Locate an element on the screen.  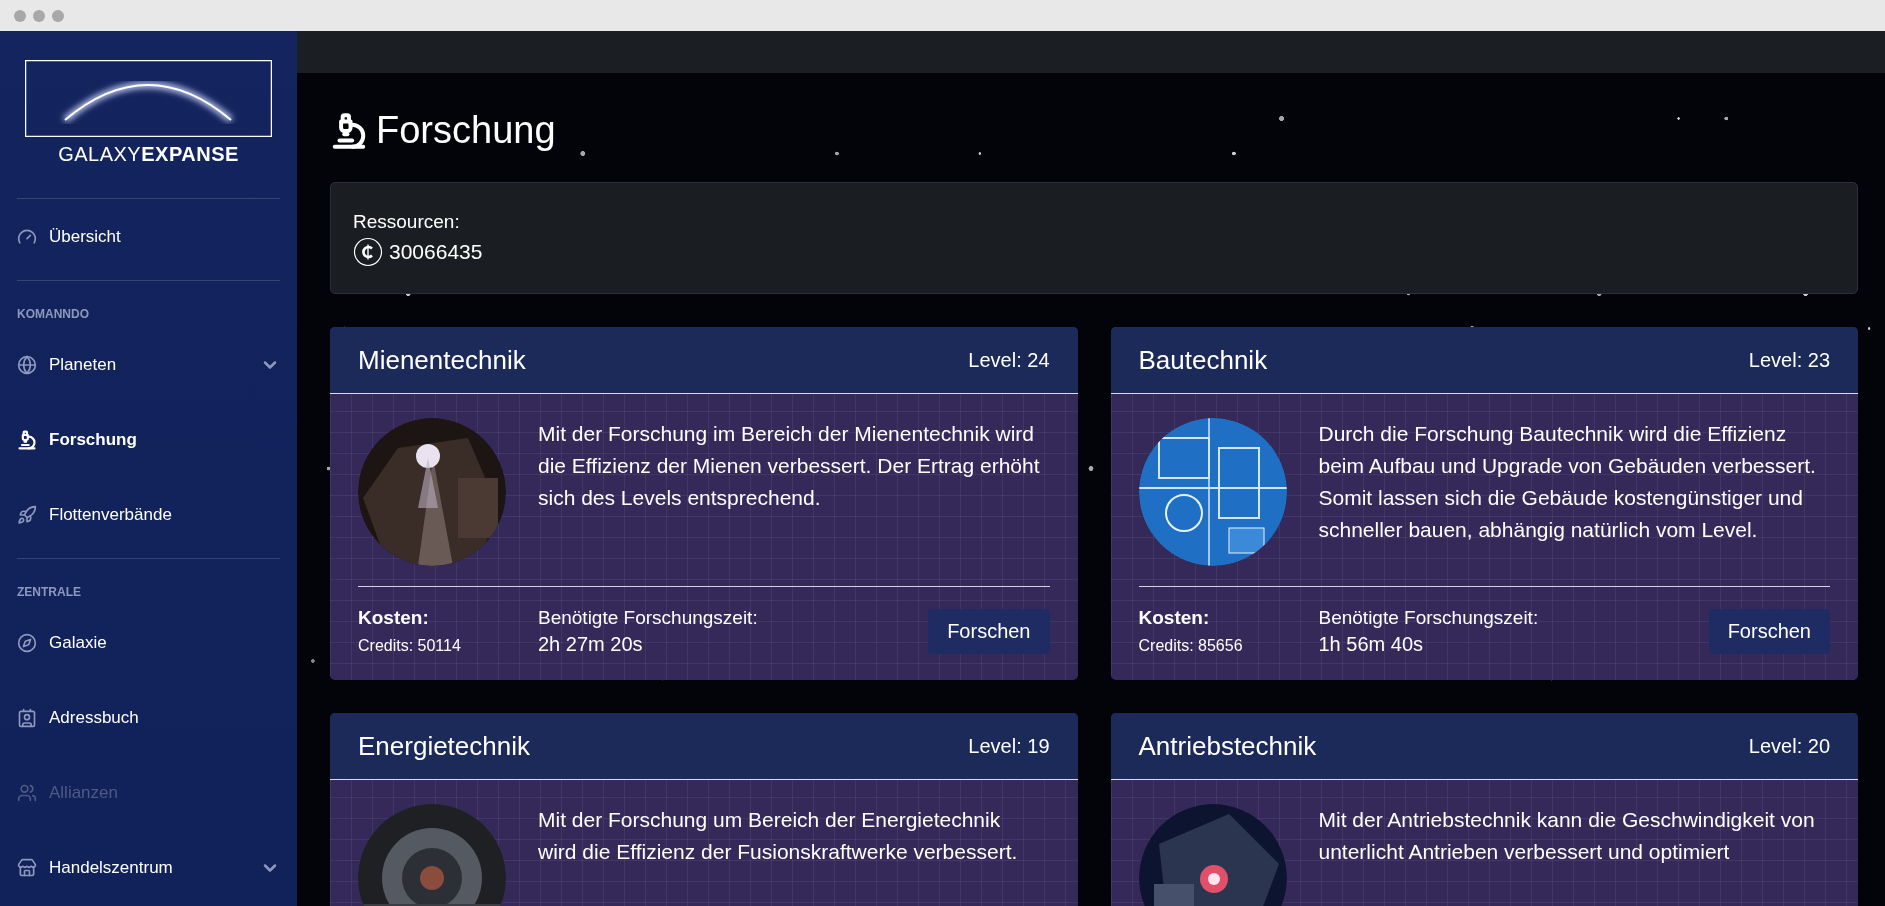
research-level: Level: 23 is located at coordinates (1789, 360).